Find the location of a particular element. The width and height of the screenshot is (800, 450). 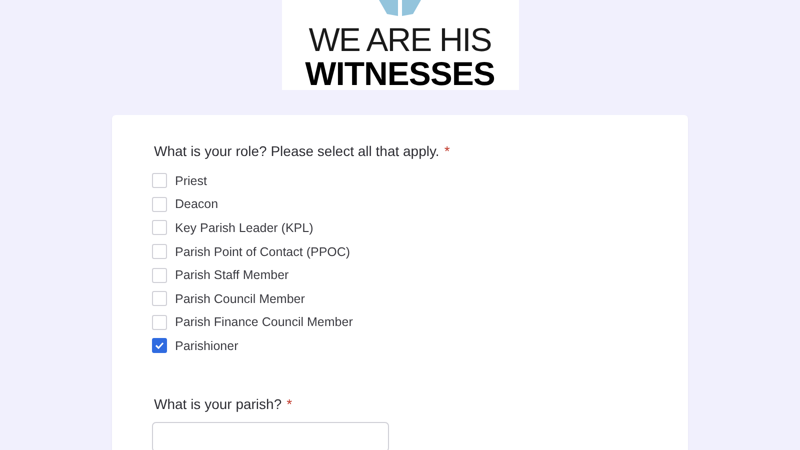

option-label: Priest is located at coordinates (191, 181).